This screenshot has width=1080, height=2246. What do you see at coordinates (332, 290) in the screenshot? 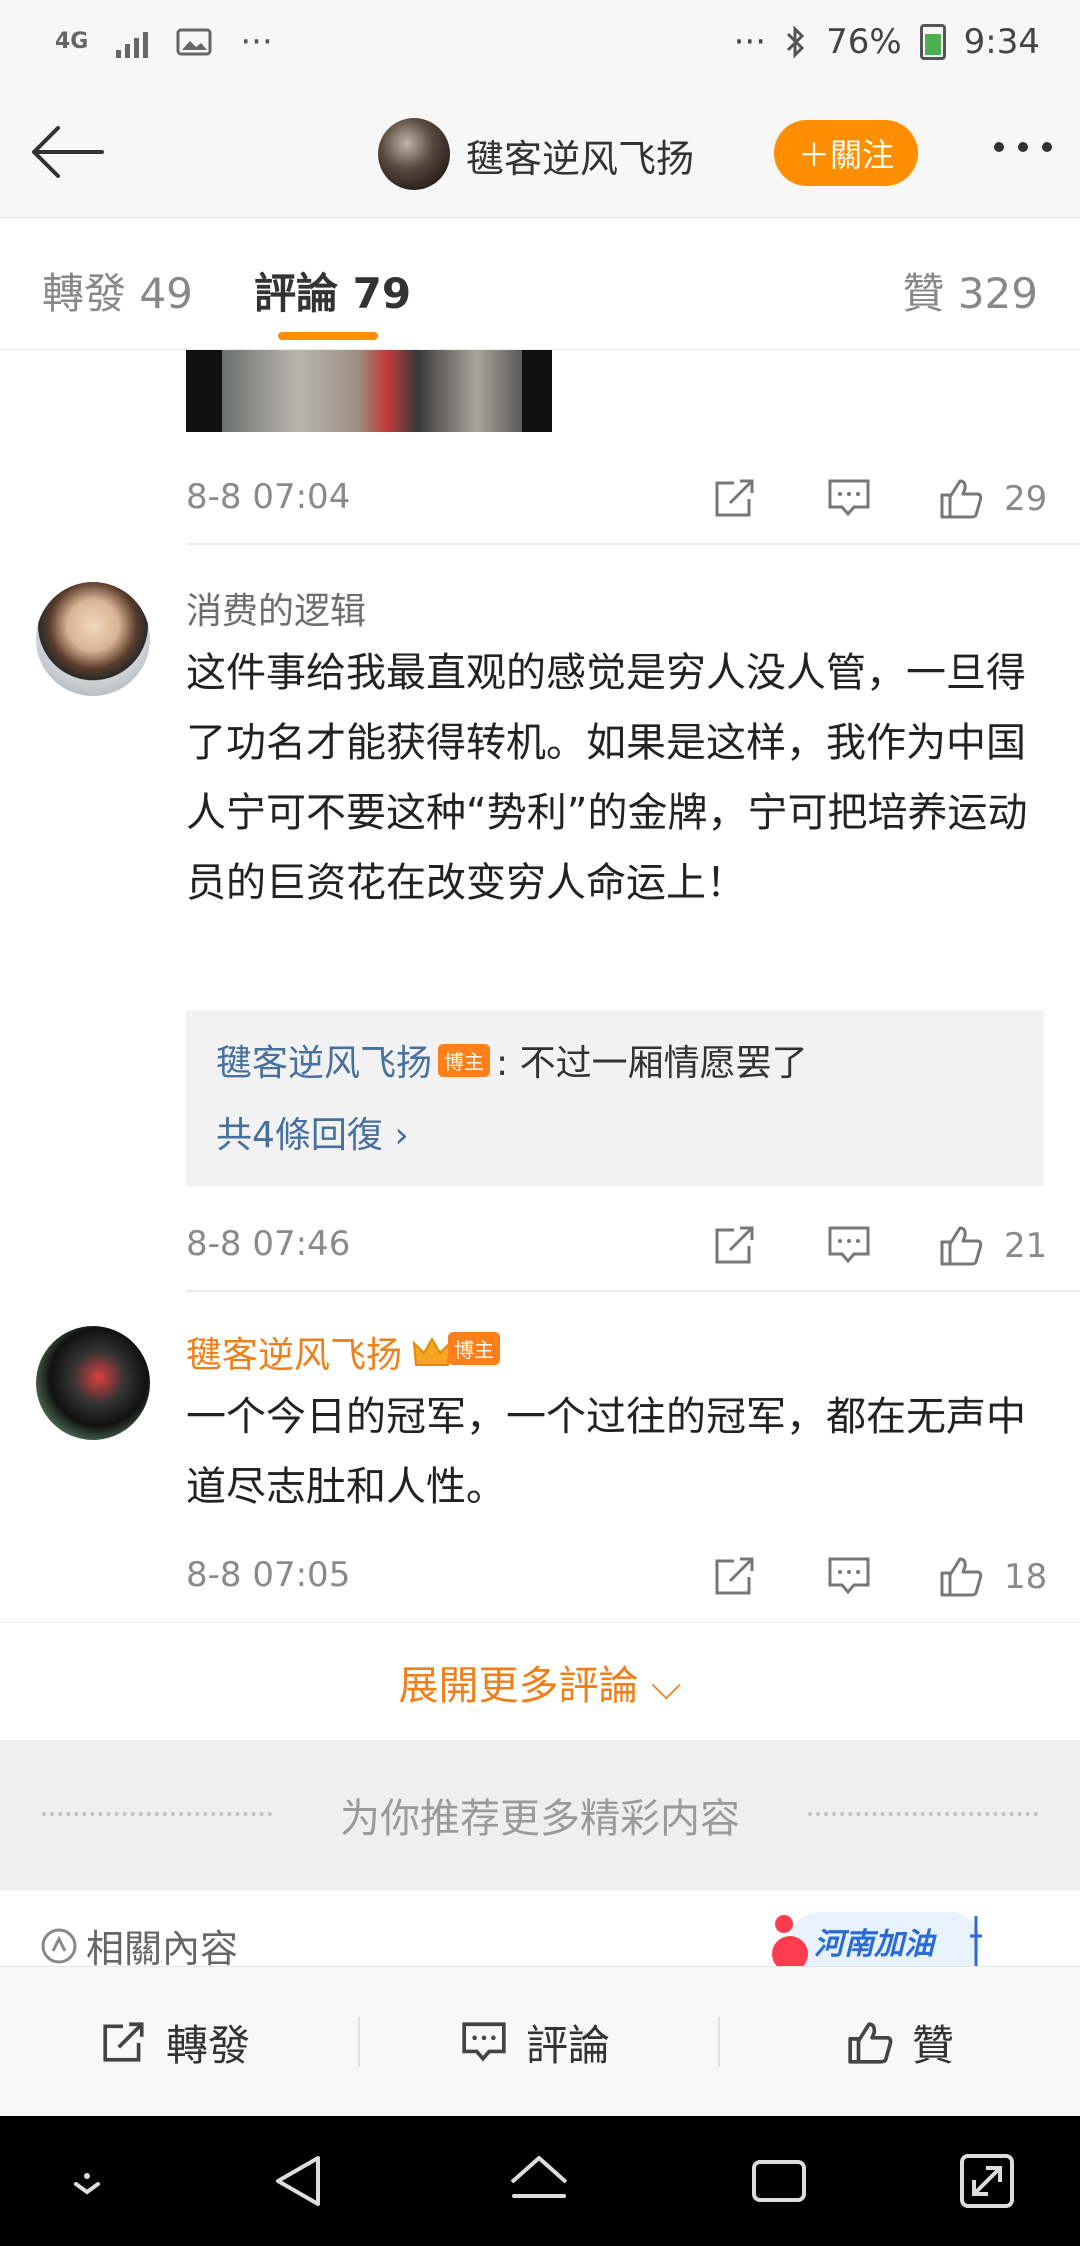
I see `tab-comments: 評論 79` at bounding box center [332, 290].